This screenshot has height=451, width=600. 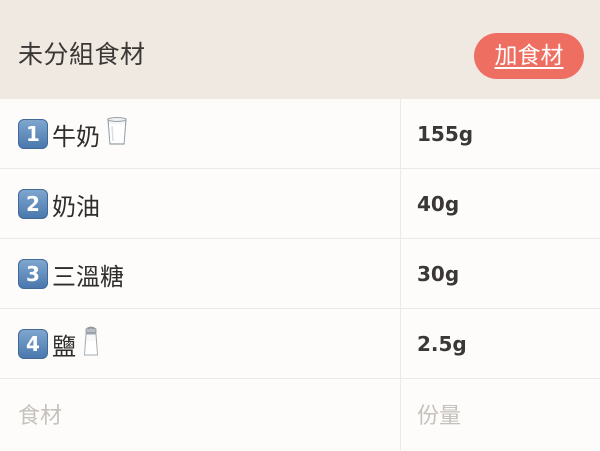 What do you see at coordinates (203, 134) in the screenshot?
I see `ingredient-name-cell: 1 牛奶` at bounding box center [203, 134].